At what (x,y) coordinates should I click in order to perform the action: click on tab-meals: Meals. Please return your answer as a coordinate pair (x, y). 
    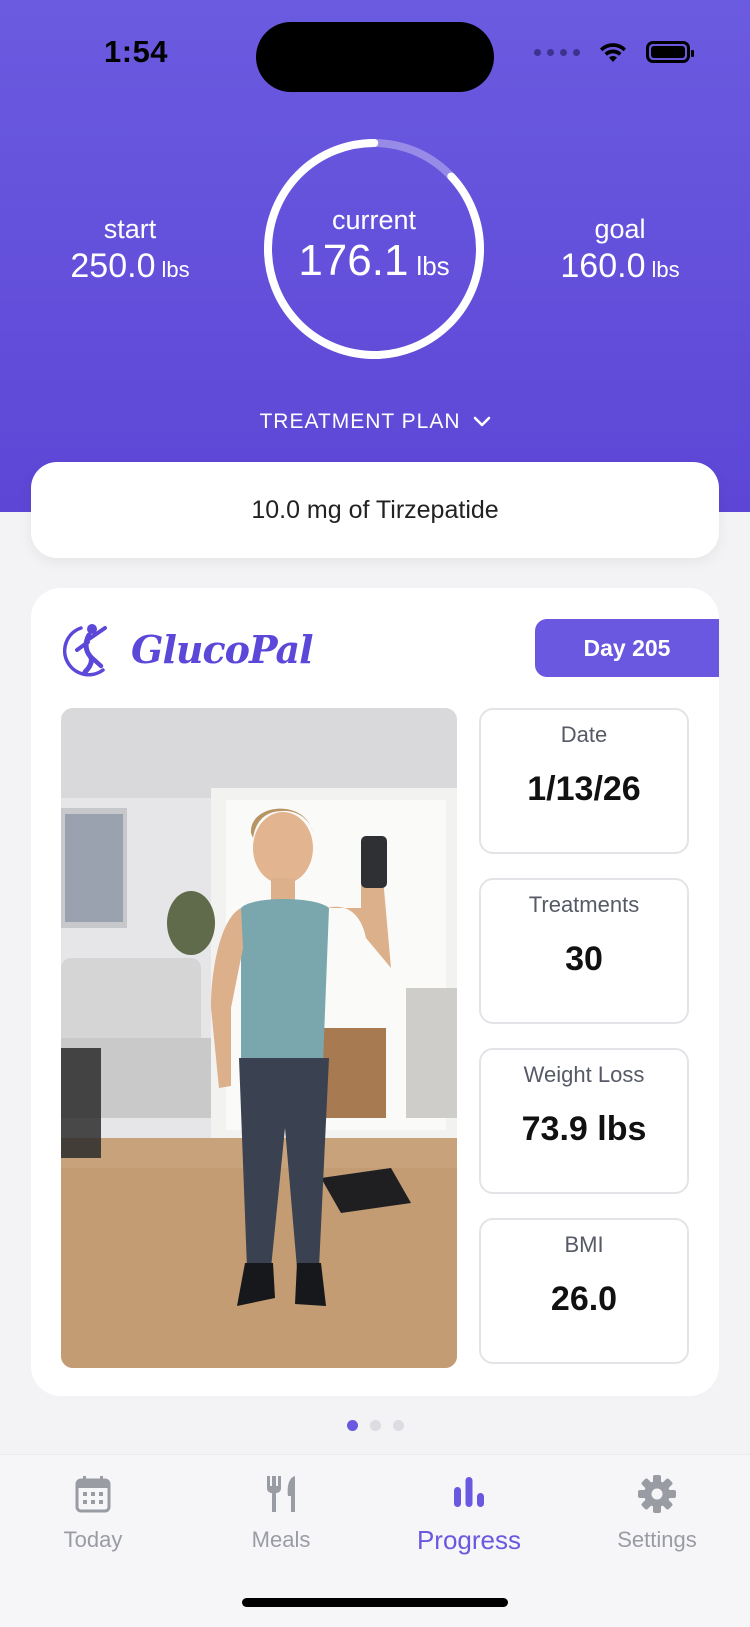
    Looking at the image, I should click on (281, 1512).